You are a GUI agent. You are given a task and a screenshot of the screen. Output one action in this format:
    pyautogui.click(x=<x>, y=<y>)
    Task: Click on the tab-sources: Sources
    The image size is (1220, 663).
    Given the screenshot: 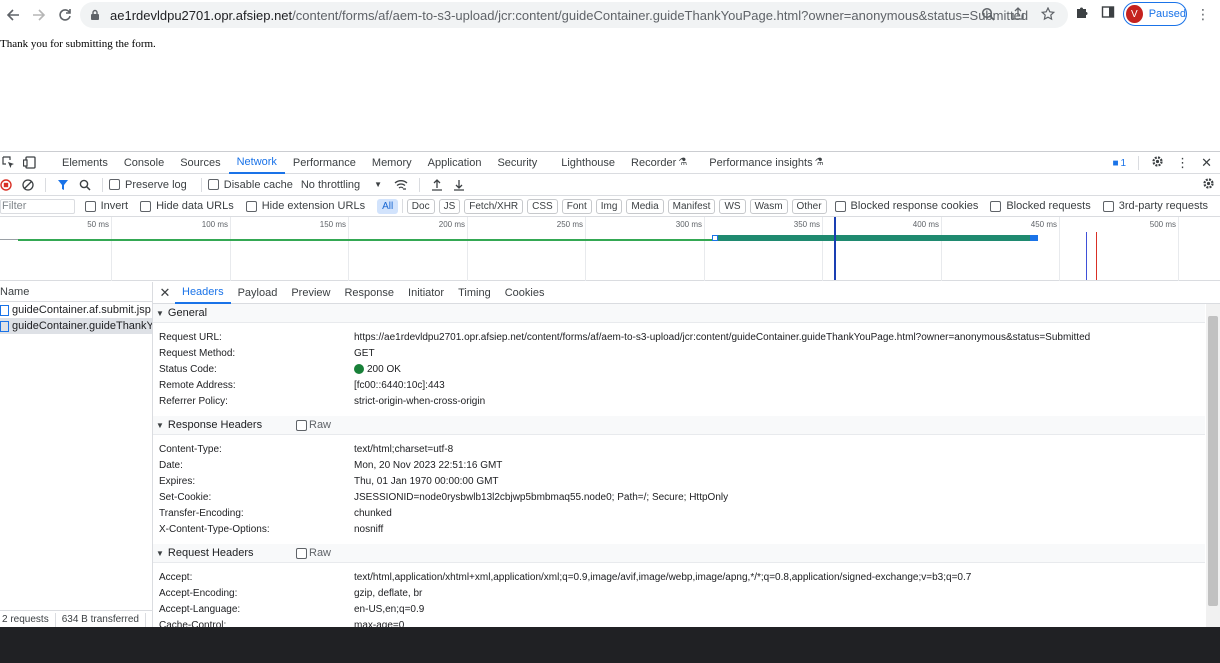 What is the action you would take?
    pyautogui.click(x=200, y=163)
    